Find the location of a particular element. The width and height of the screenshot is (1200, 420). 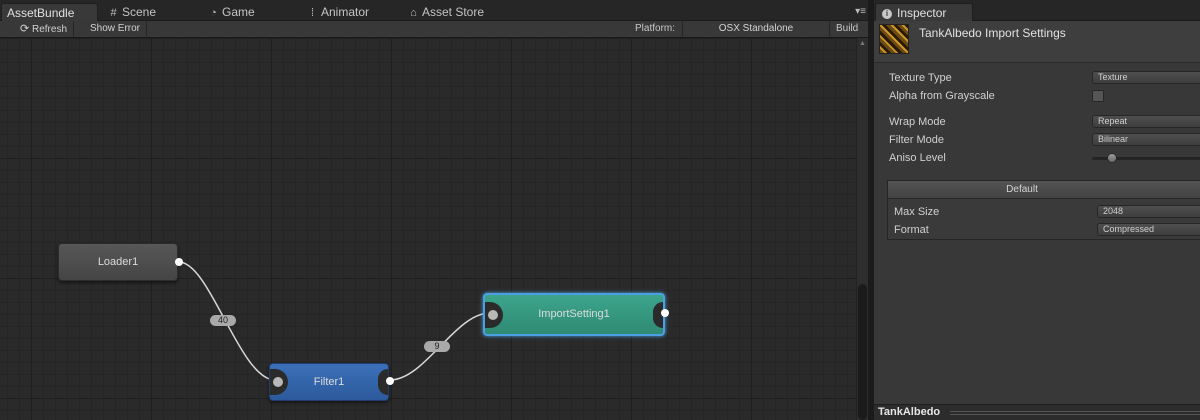

texture-thumbnail is located at coordinates (894, 39).